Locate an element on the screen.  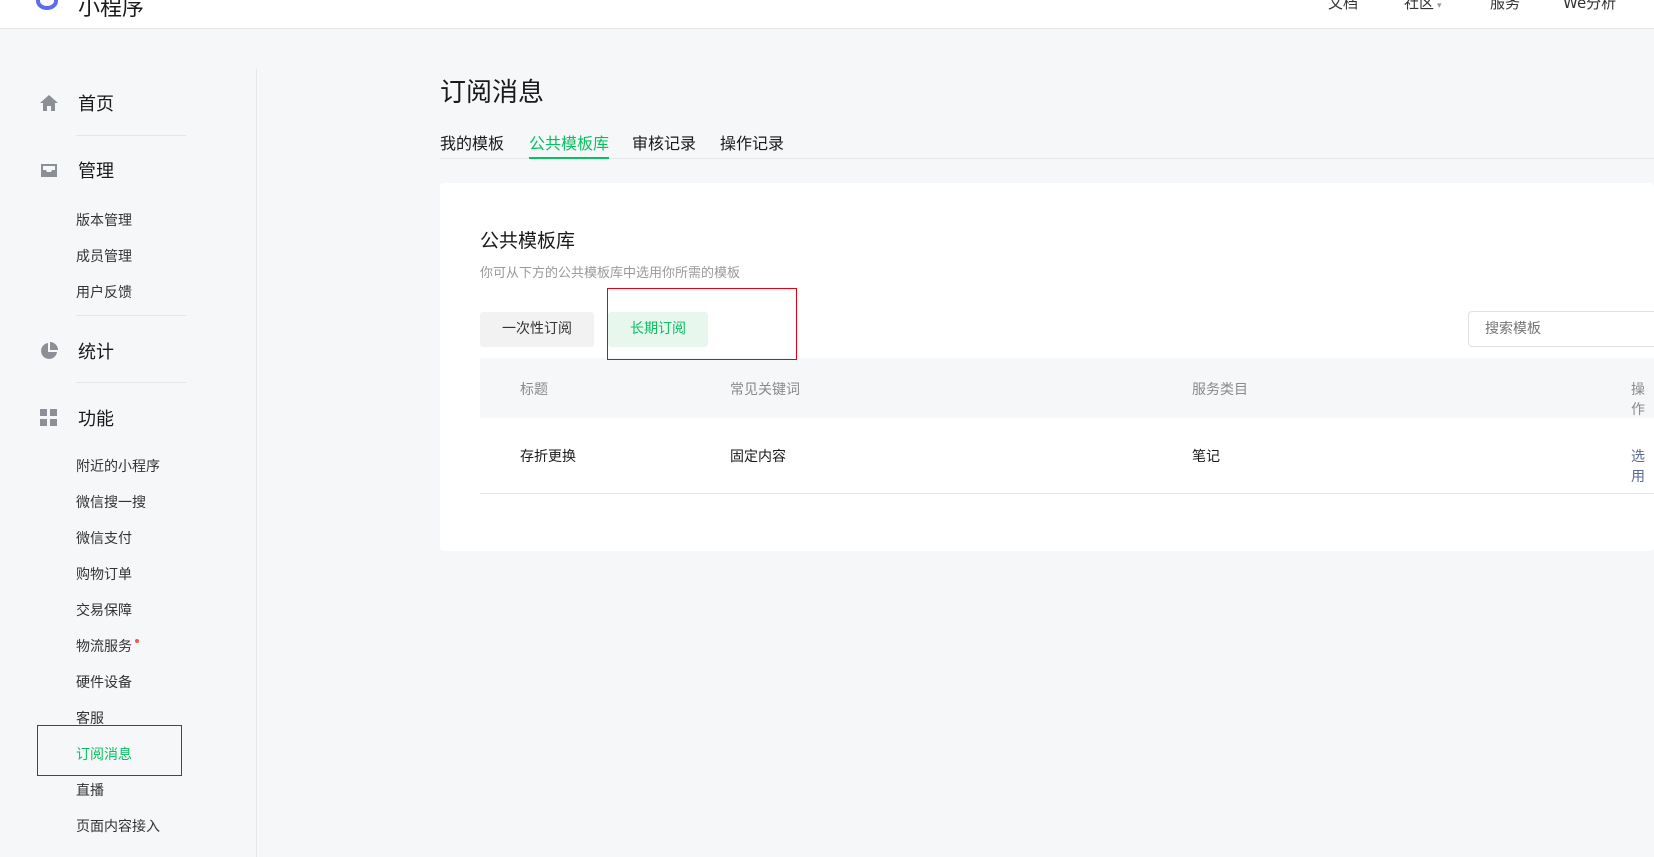
table-row: 存折更换 固定内容 笔记 选用 is located at coordinates (1067, 456).